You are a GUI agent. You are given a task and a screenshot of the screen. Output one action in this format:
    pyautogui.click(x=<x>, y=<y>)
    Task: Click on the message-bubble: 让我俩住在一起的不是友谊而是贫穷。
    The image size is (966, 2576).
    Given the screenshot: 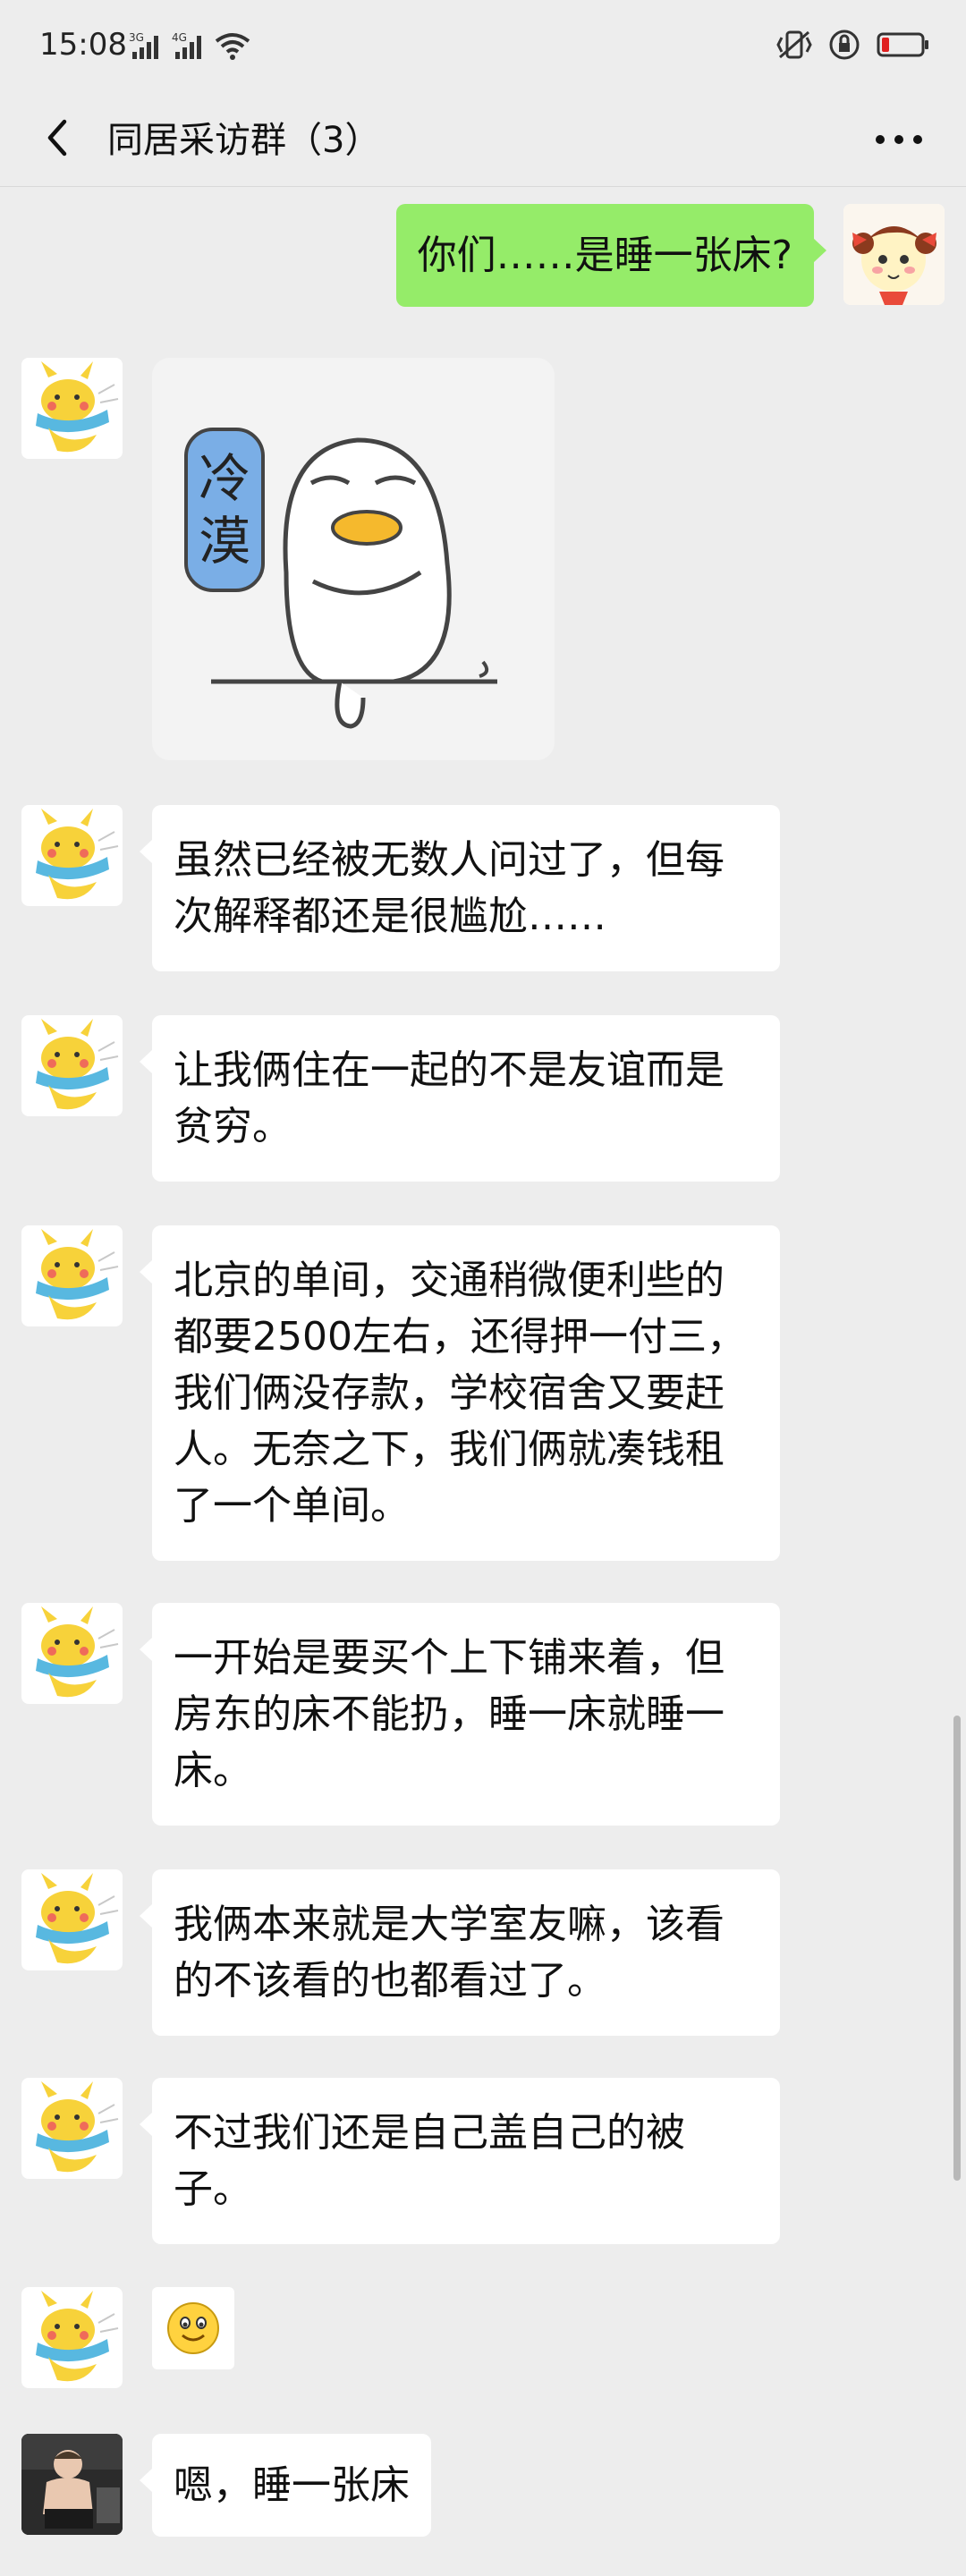 What is the action you would take?
    pyautogui.click(x=460, y=1098)
    